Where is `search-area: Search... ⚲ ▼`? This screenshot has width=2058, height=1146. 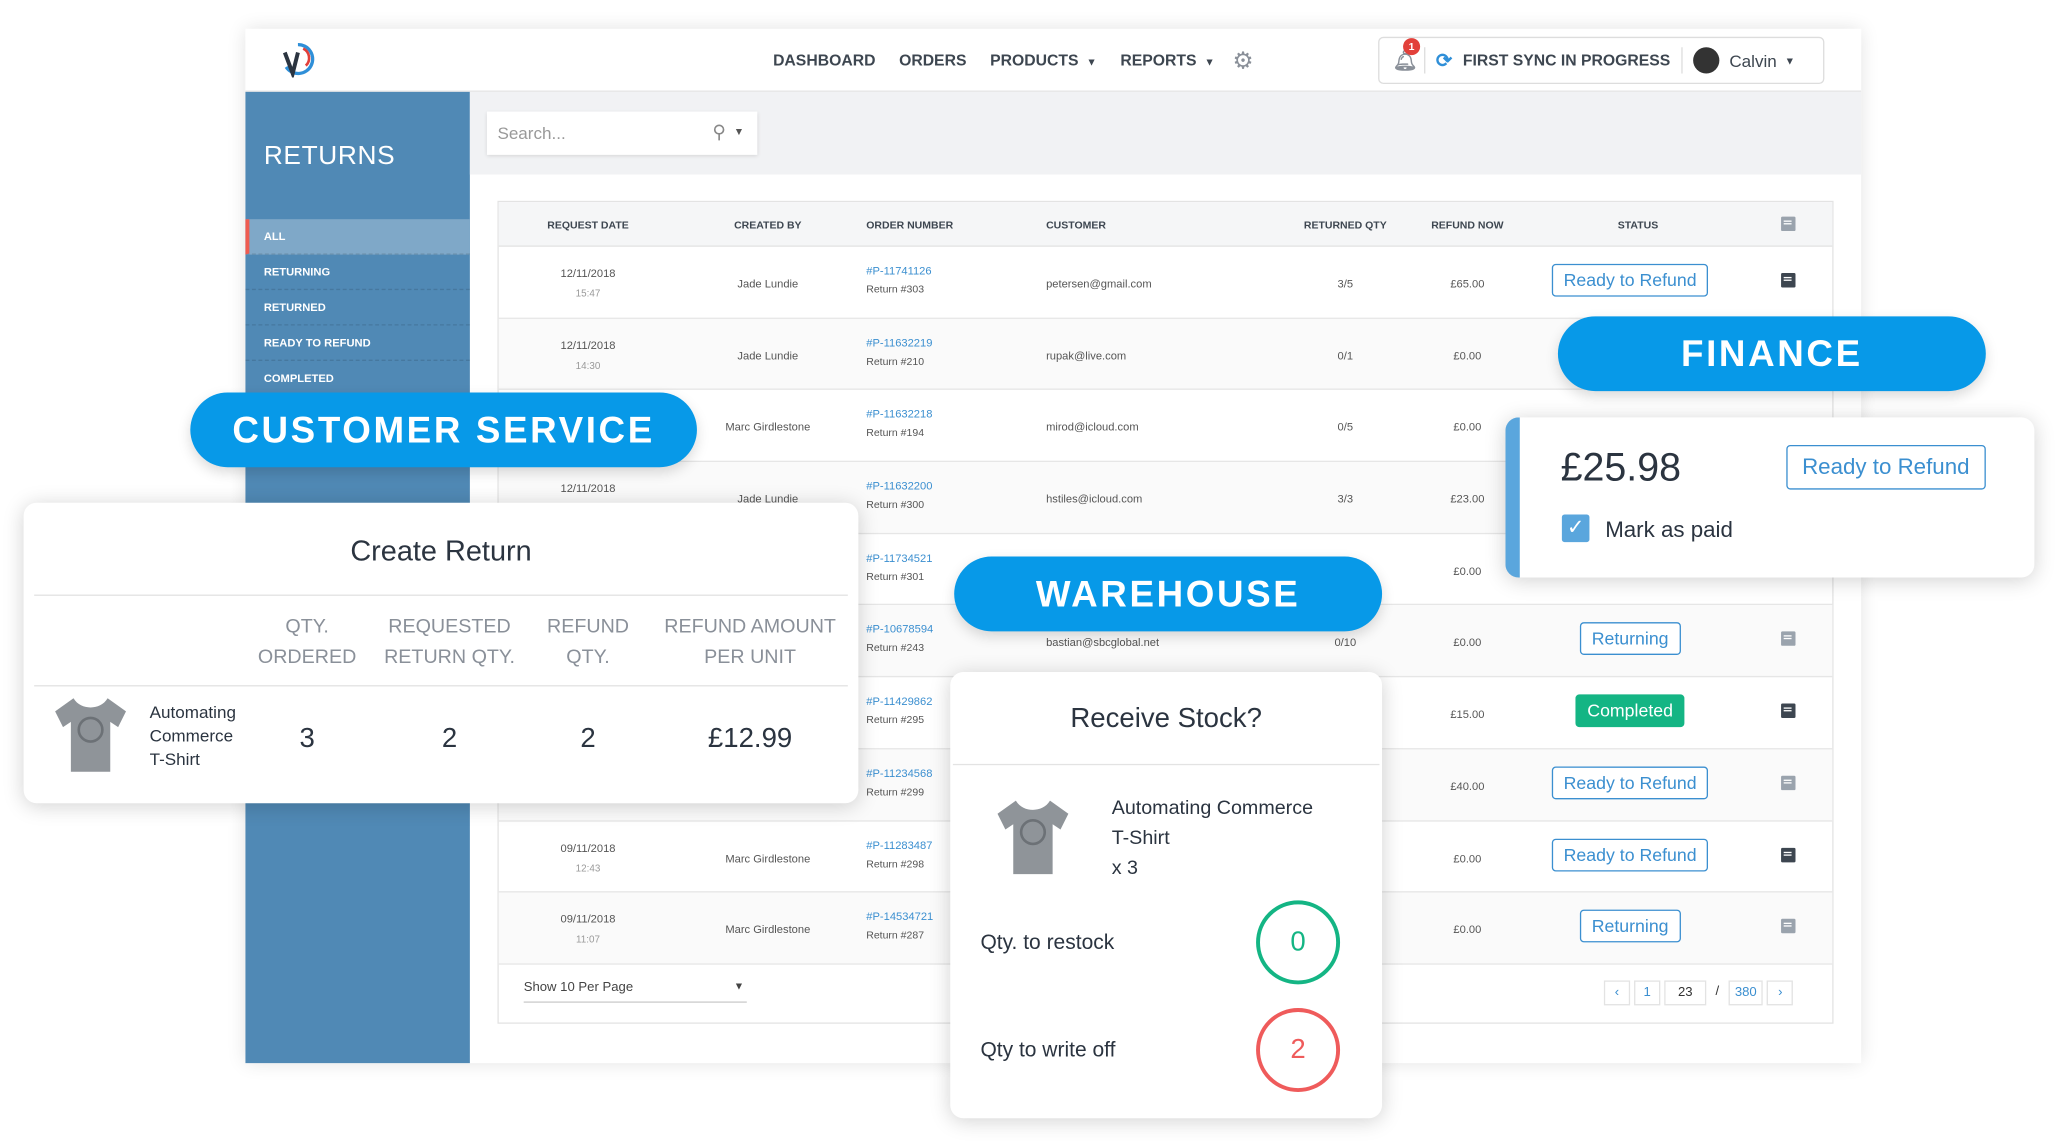 search-area: Search... ⚲ ▼ is located at coordinates (1165, 133).